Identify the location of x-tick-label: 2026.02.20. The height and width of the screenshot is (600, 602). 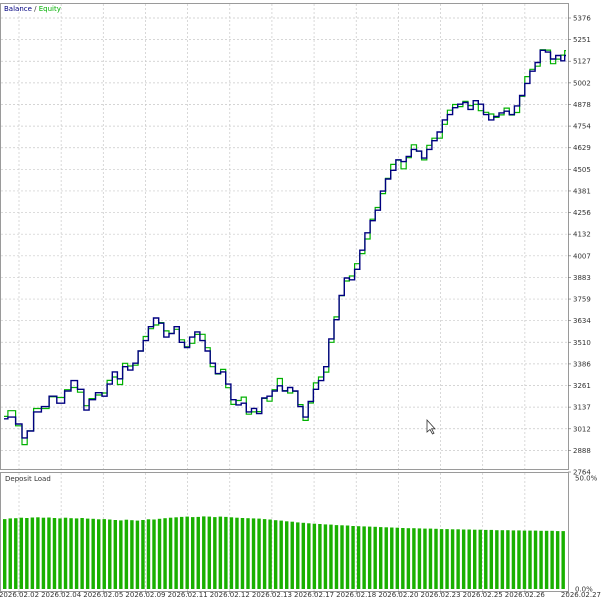
(398, 595).